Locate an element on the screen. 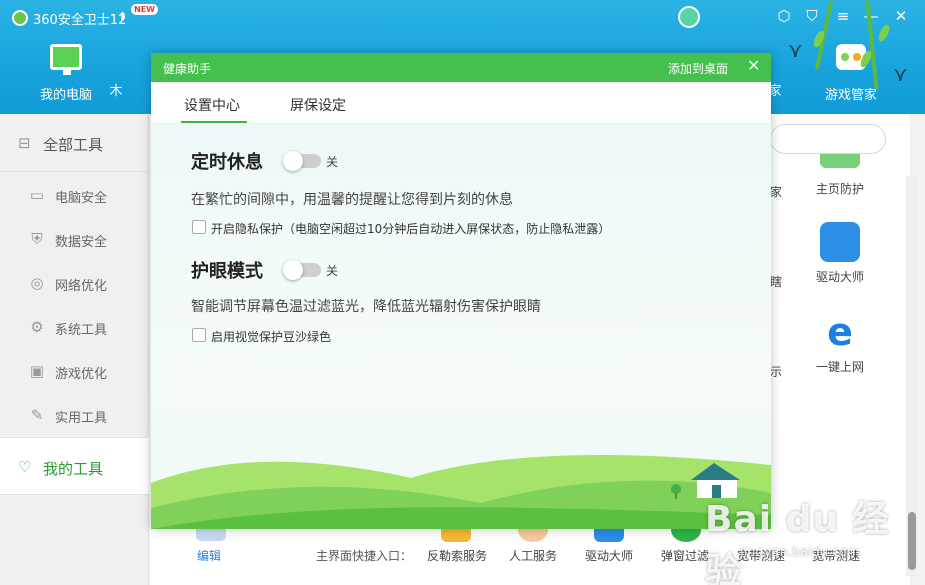  sidebar-my-tools-label: 我的工具 is located at coordinates (73, 469).